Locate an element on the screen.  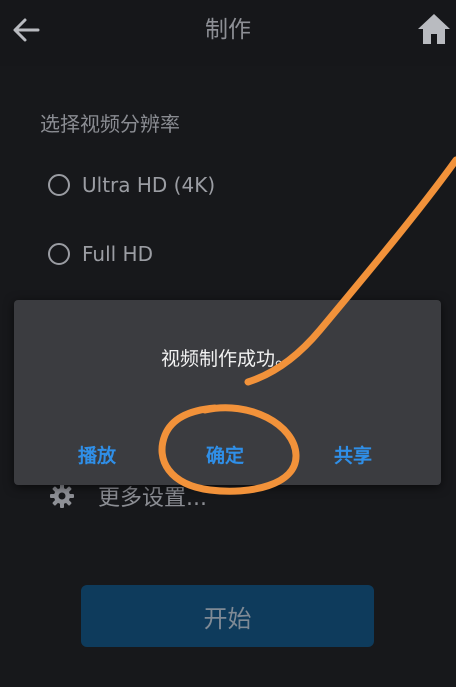
radio-full-hd: Full HD is located at coordinates (100, 254).